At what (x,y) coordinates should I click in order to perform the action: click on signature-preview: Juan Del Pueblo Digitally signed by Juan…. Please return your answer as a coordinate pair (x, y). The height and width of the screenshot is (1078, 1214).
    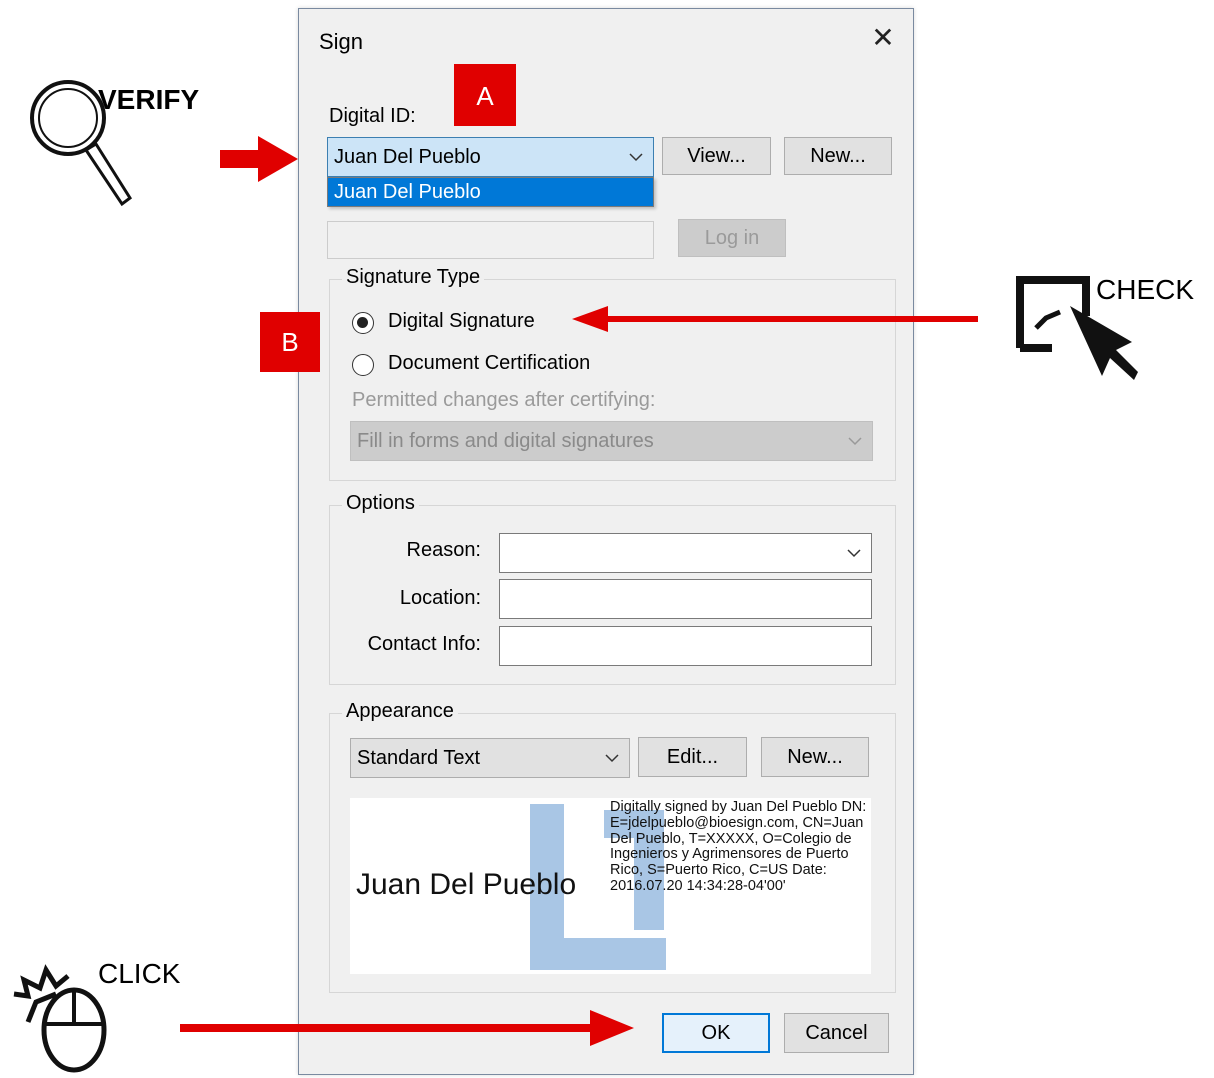
    Looking at the image, I should click on (610, 886).